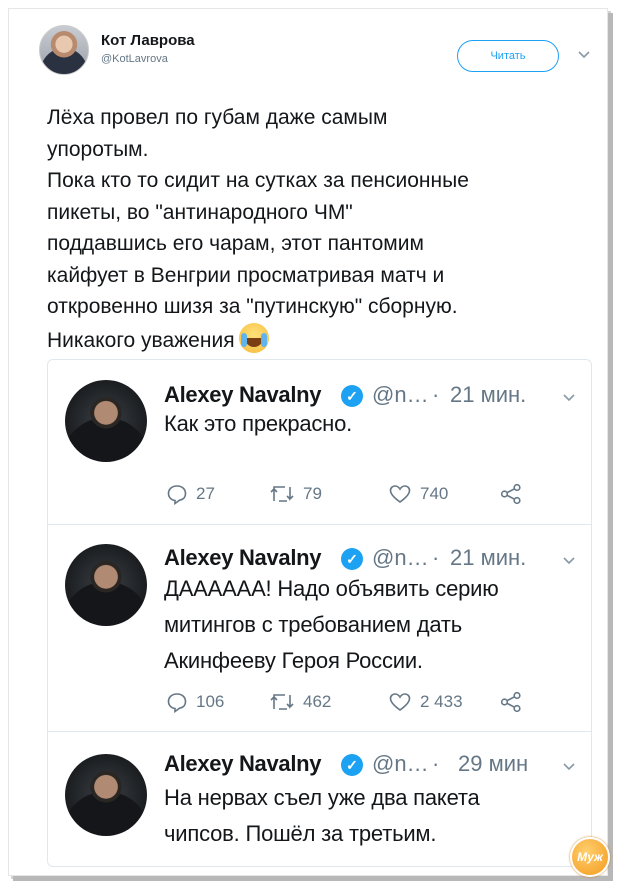 This screenshot has width=621, height=889. I want to click on tweet-actions: 27 79 740, so click(356, 495).